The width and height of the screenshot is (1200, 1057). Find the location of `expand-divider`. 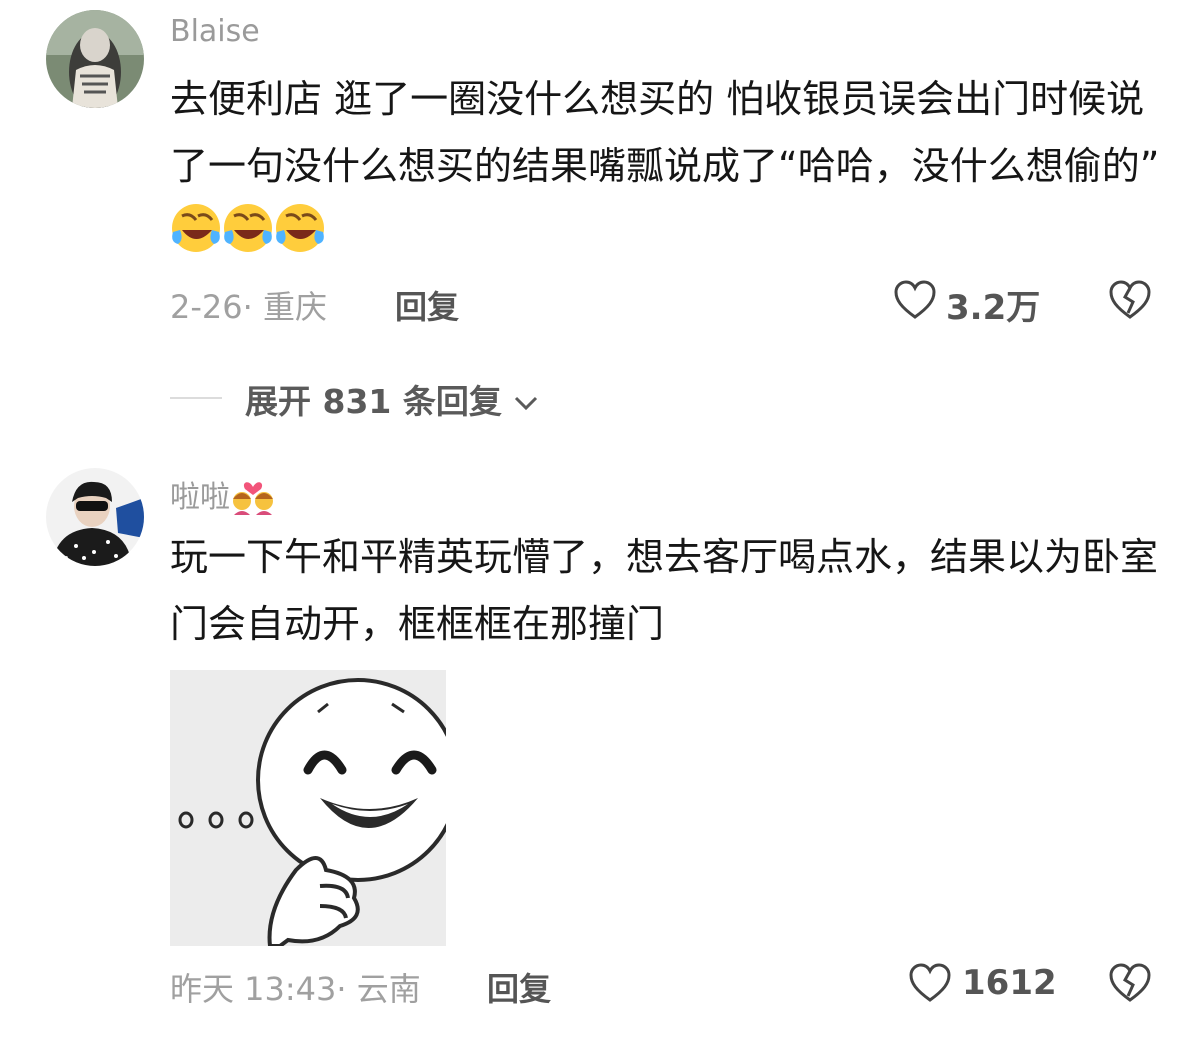

expand-divider is located at coordinates (196, 398).